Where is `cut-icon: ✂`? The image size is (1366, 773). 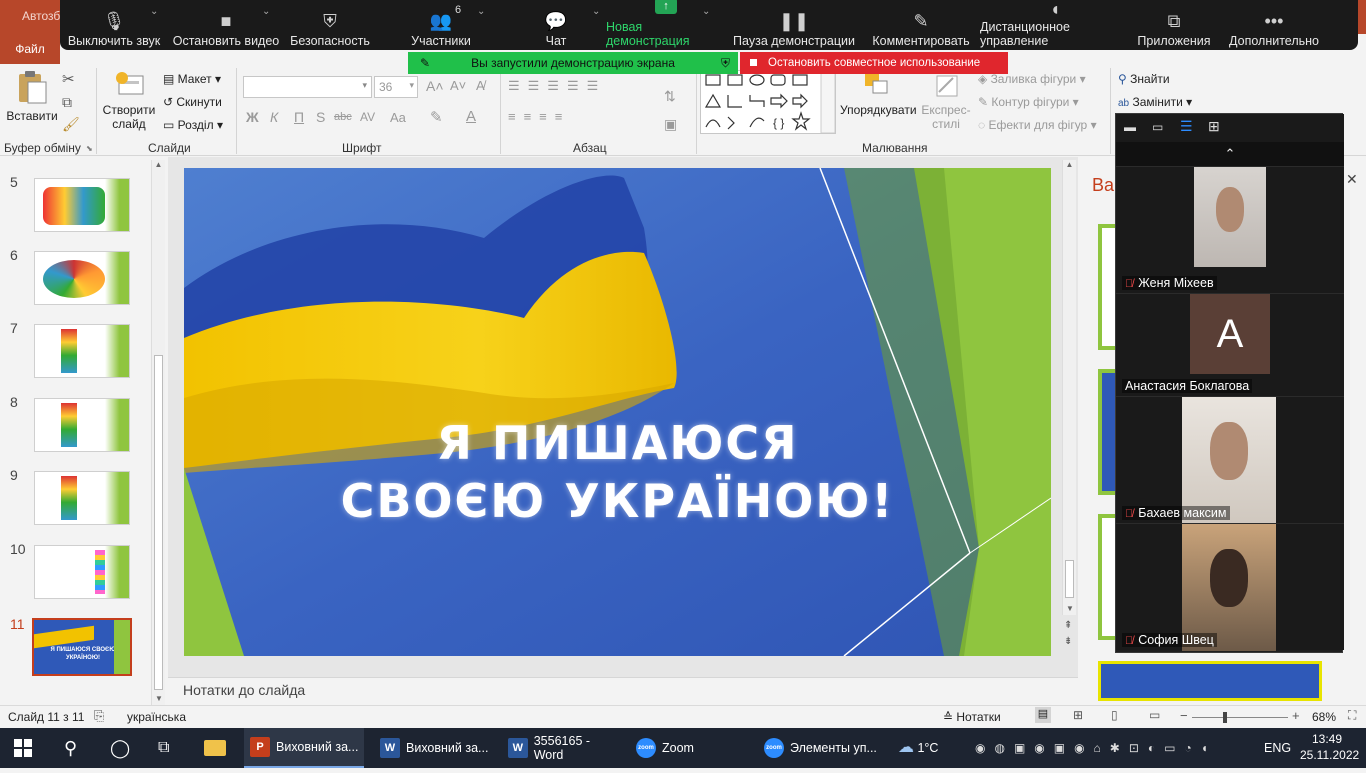 cut-icon: ✂ is located at coordinates (68, 79).